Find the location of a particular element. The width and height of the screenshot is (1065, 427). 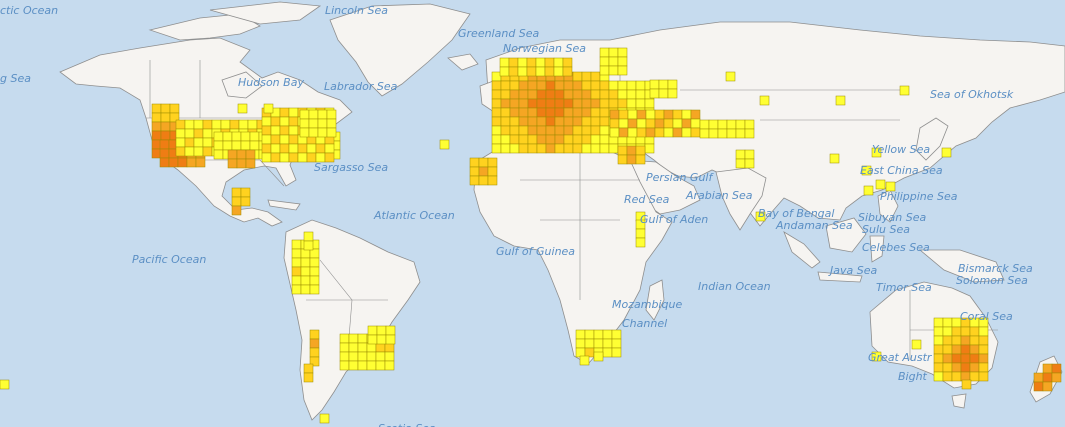

sea-label-arabian-sea: Arabian Sea is located at coordinates (719, 195).